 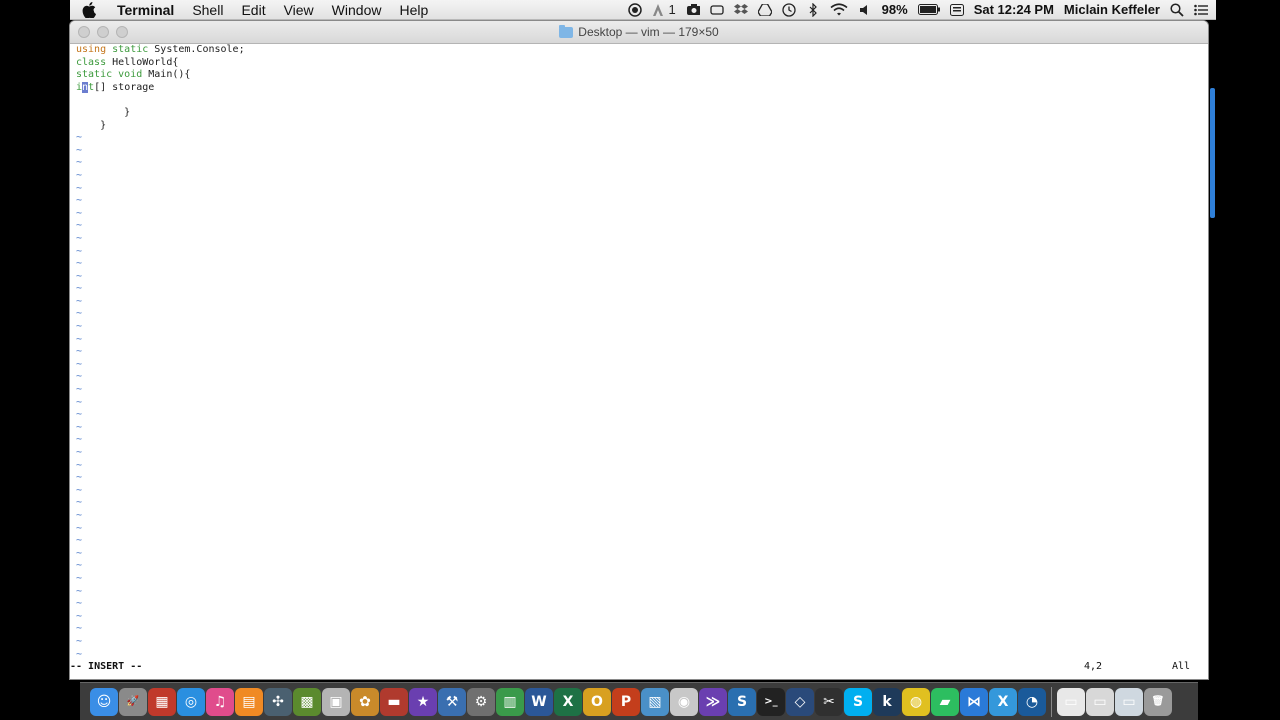 What do you see at coordinates (220, 701) in the screenshot?
I see `itunes-icon: ♫` at bounding box center [220, 701].